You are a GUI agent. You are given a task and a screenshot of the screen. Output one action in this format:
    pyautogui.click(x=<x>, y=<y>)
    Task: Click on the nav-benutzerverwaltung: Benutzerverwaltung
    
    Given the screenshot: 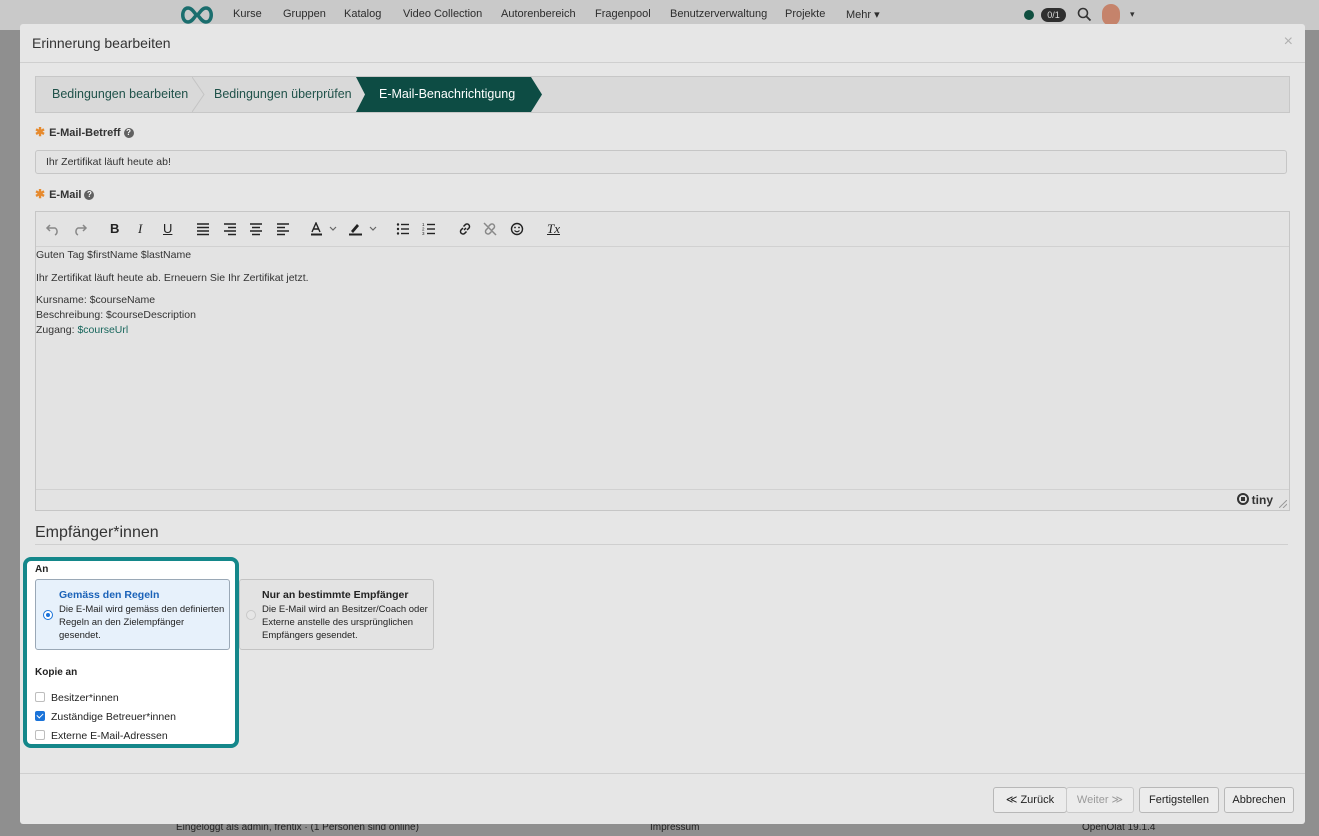 What is the action you would take?
    pyautogui.click(x=718, y=14)
    